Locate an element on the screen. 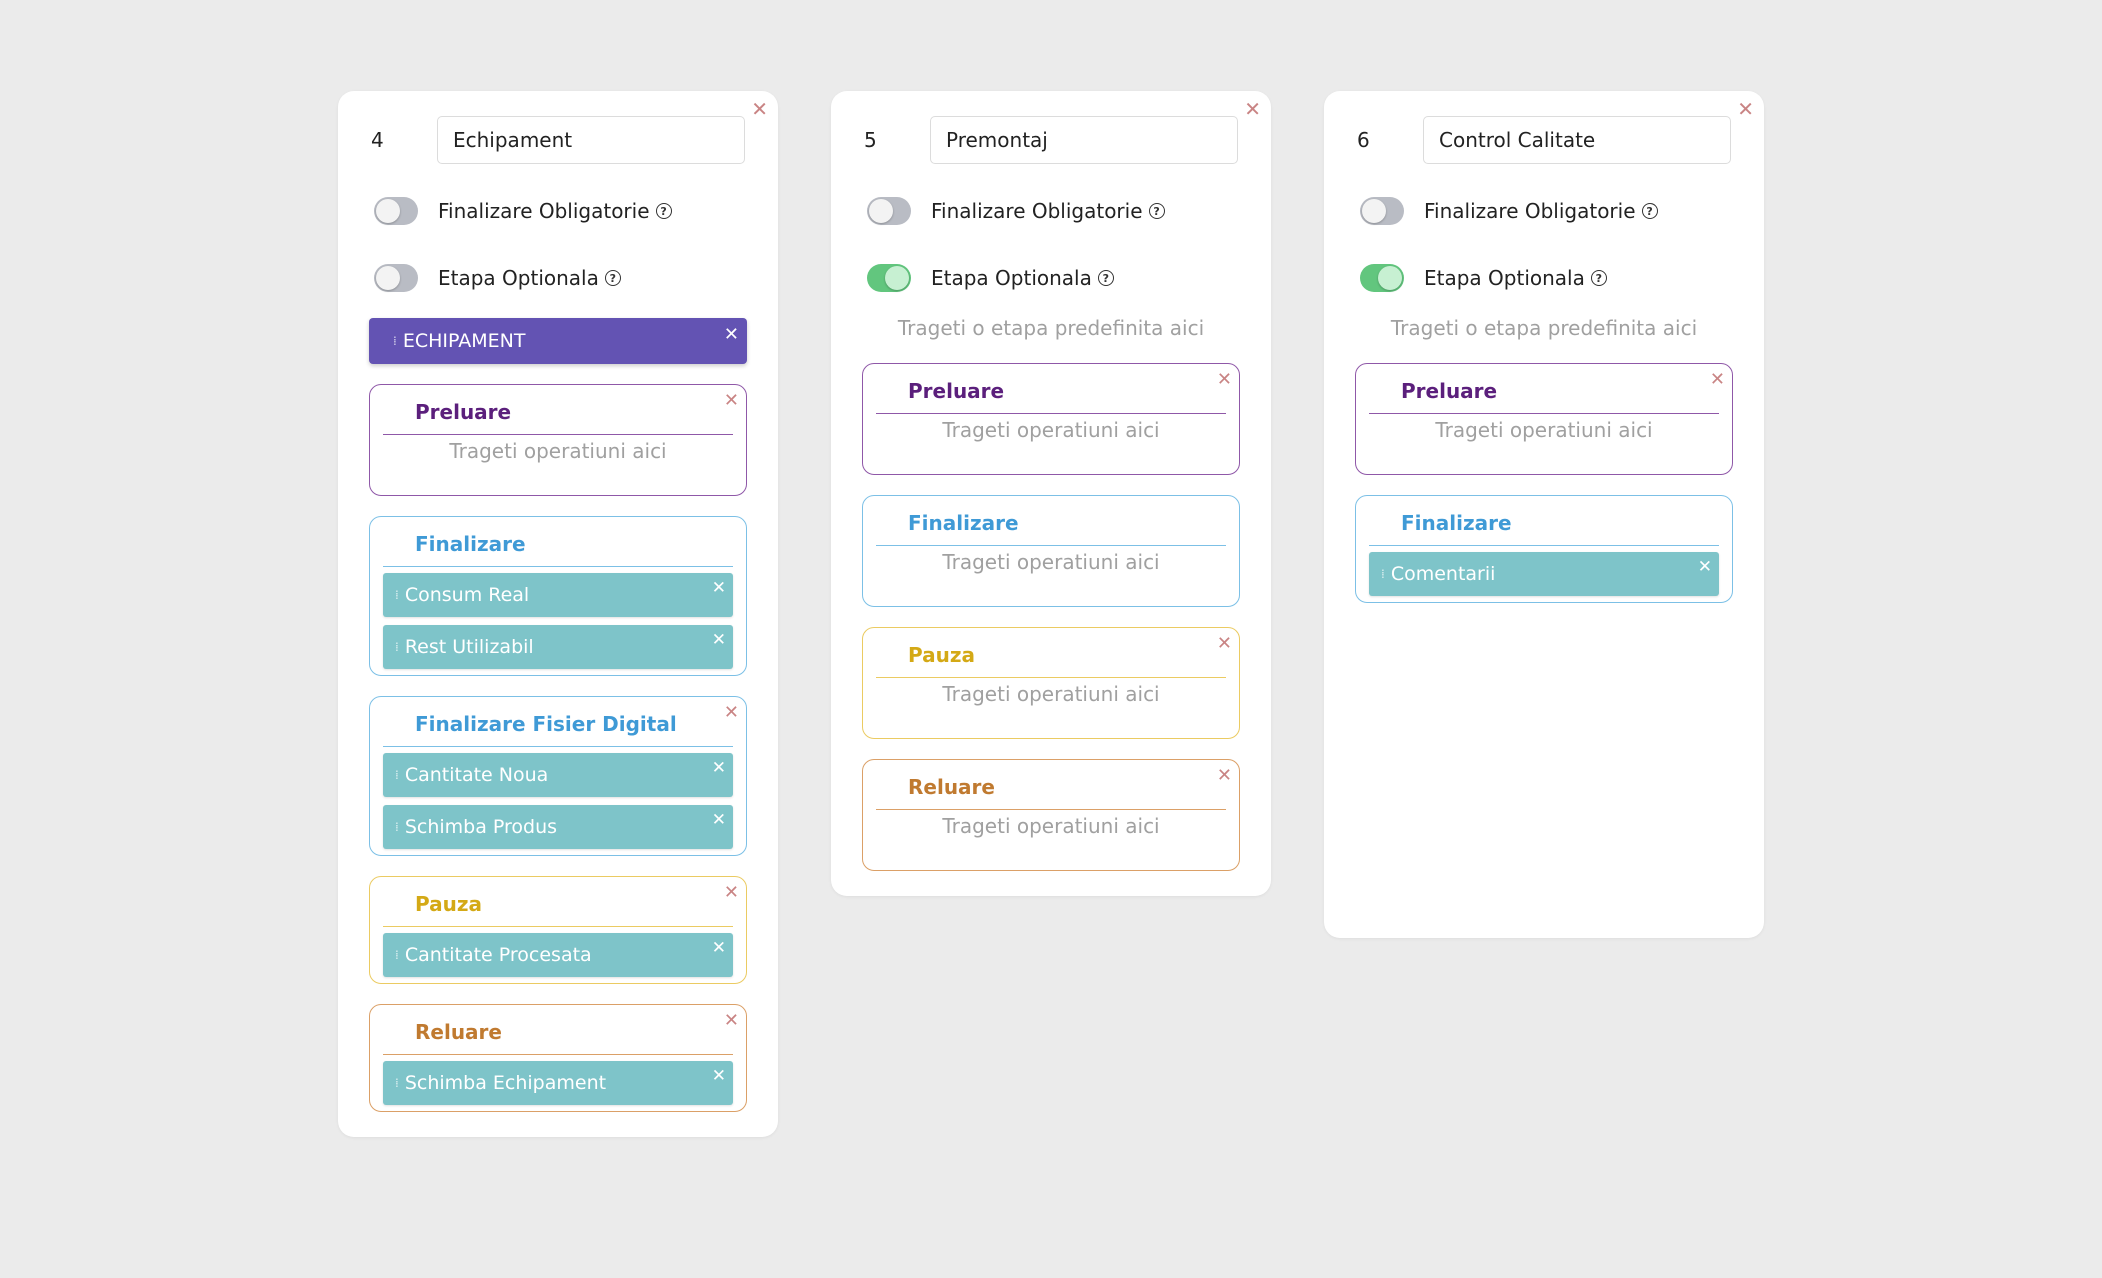  operation-chip: ⁞ Consum Real ✕ is located at coordinates (558, 595).